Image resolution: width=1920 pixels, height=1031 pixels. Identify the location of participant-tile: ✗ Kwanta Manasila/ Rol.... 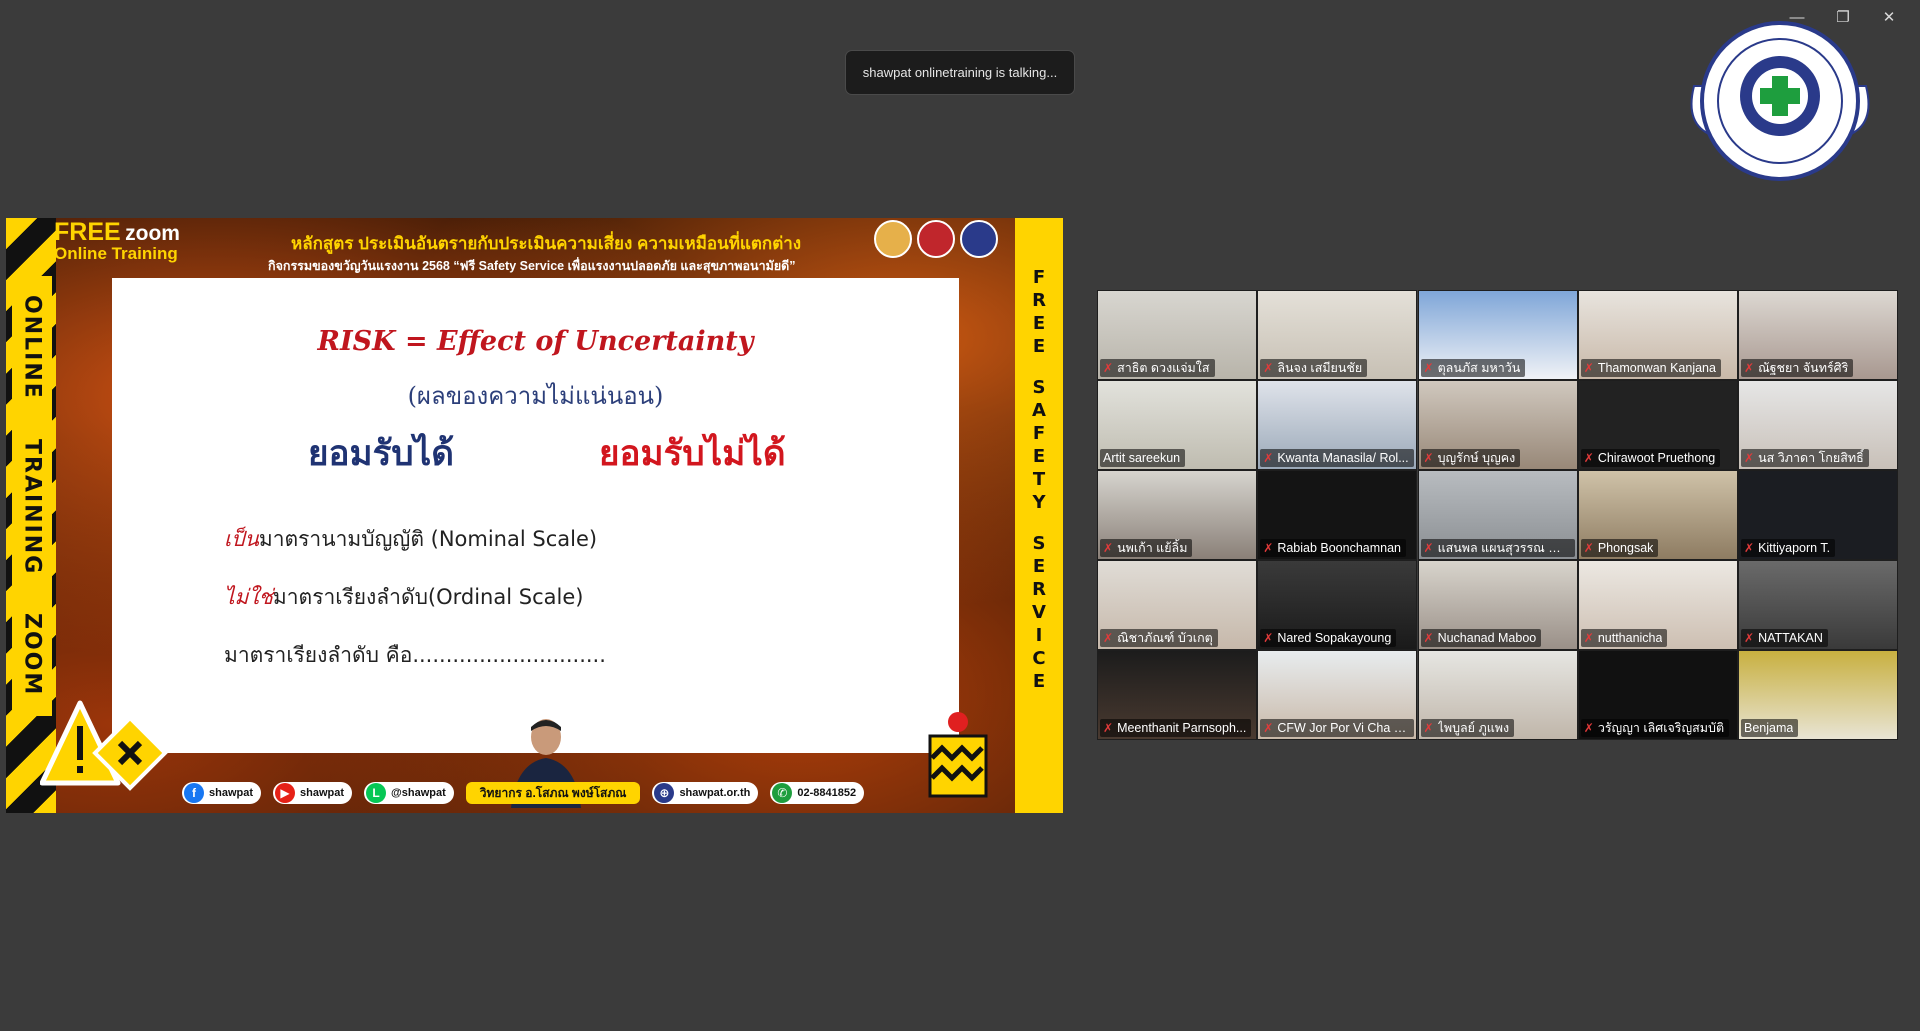
(1337, 425).